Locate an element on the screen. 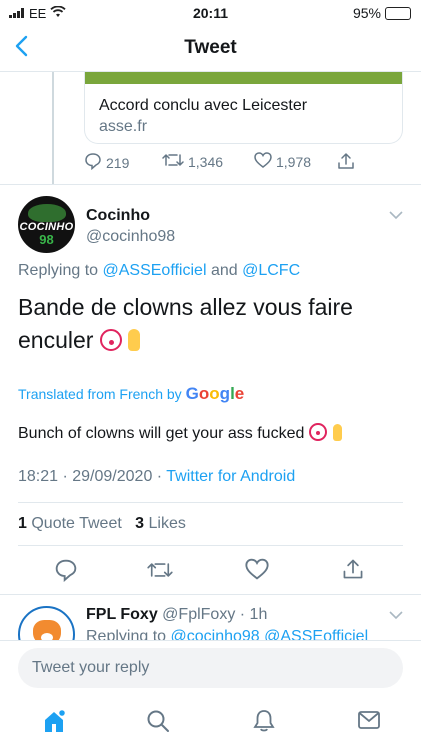 This screenshot has height=750, width=421. avatar: COCINHO 98 is located at coordinates (46, 224).